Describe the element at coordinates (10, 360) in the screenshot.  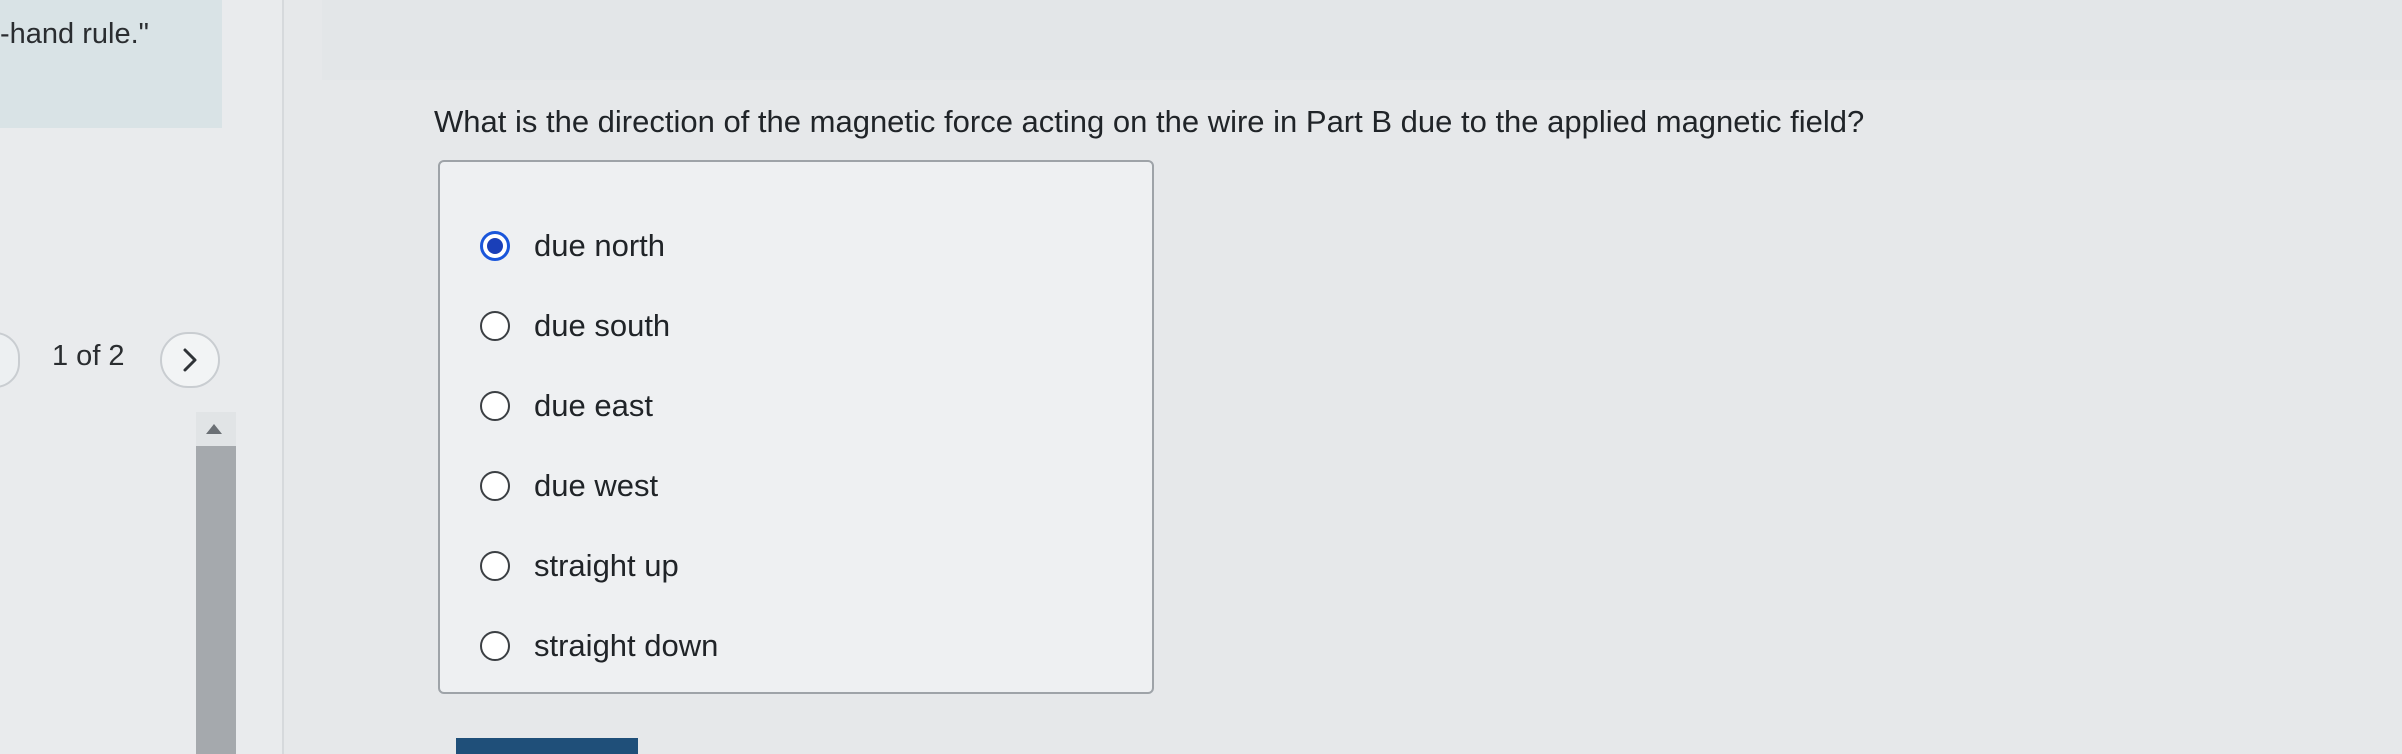
I see `previous-button` at that location.